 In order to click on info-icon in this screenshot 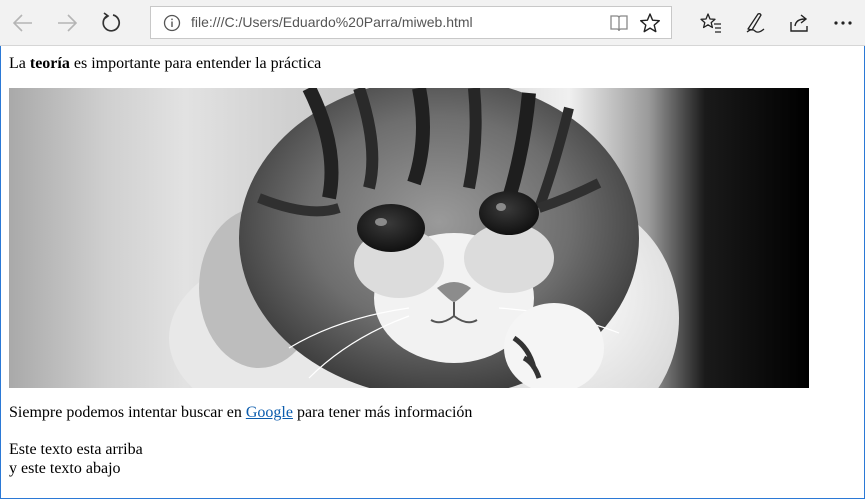, I will do `click(172, 25)`.